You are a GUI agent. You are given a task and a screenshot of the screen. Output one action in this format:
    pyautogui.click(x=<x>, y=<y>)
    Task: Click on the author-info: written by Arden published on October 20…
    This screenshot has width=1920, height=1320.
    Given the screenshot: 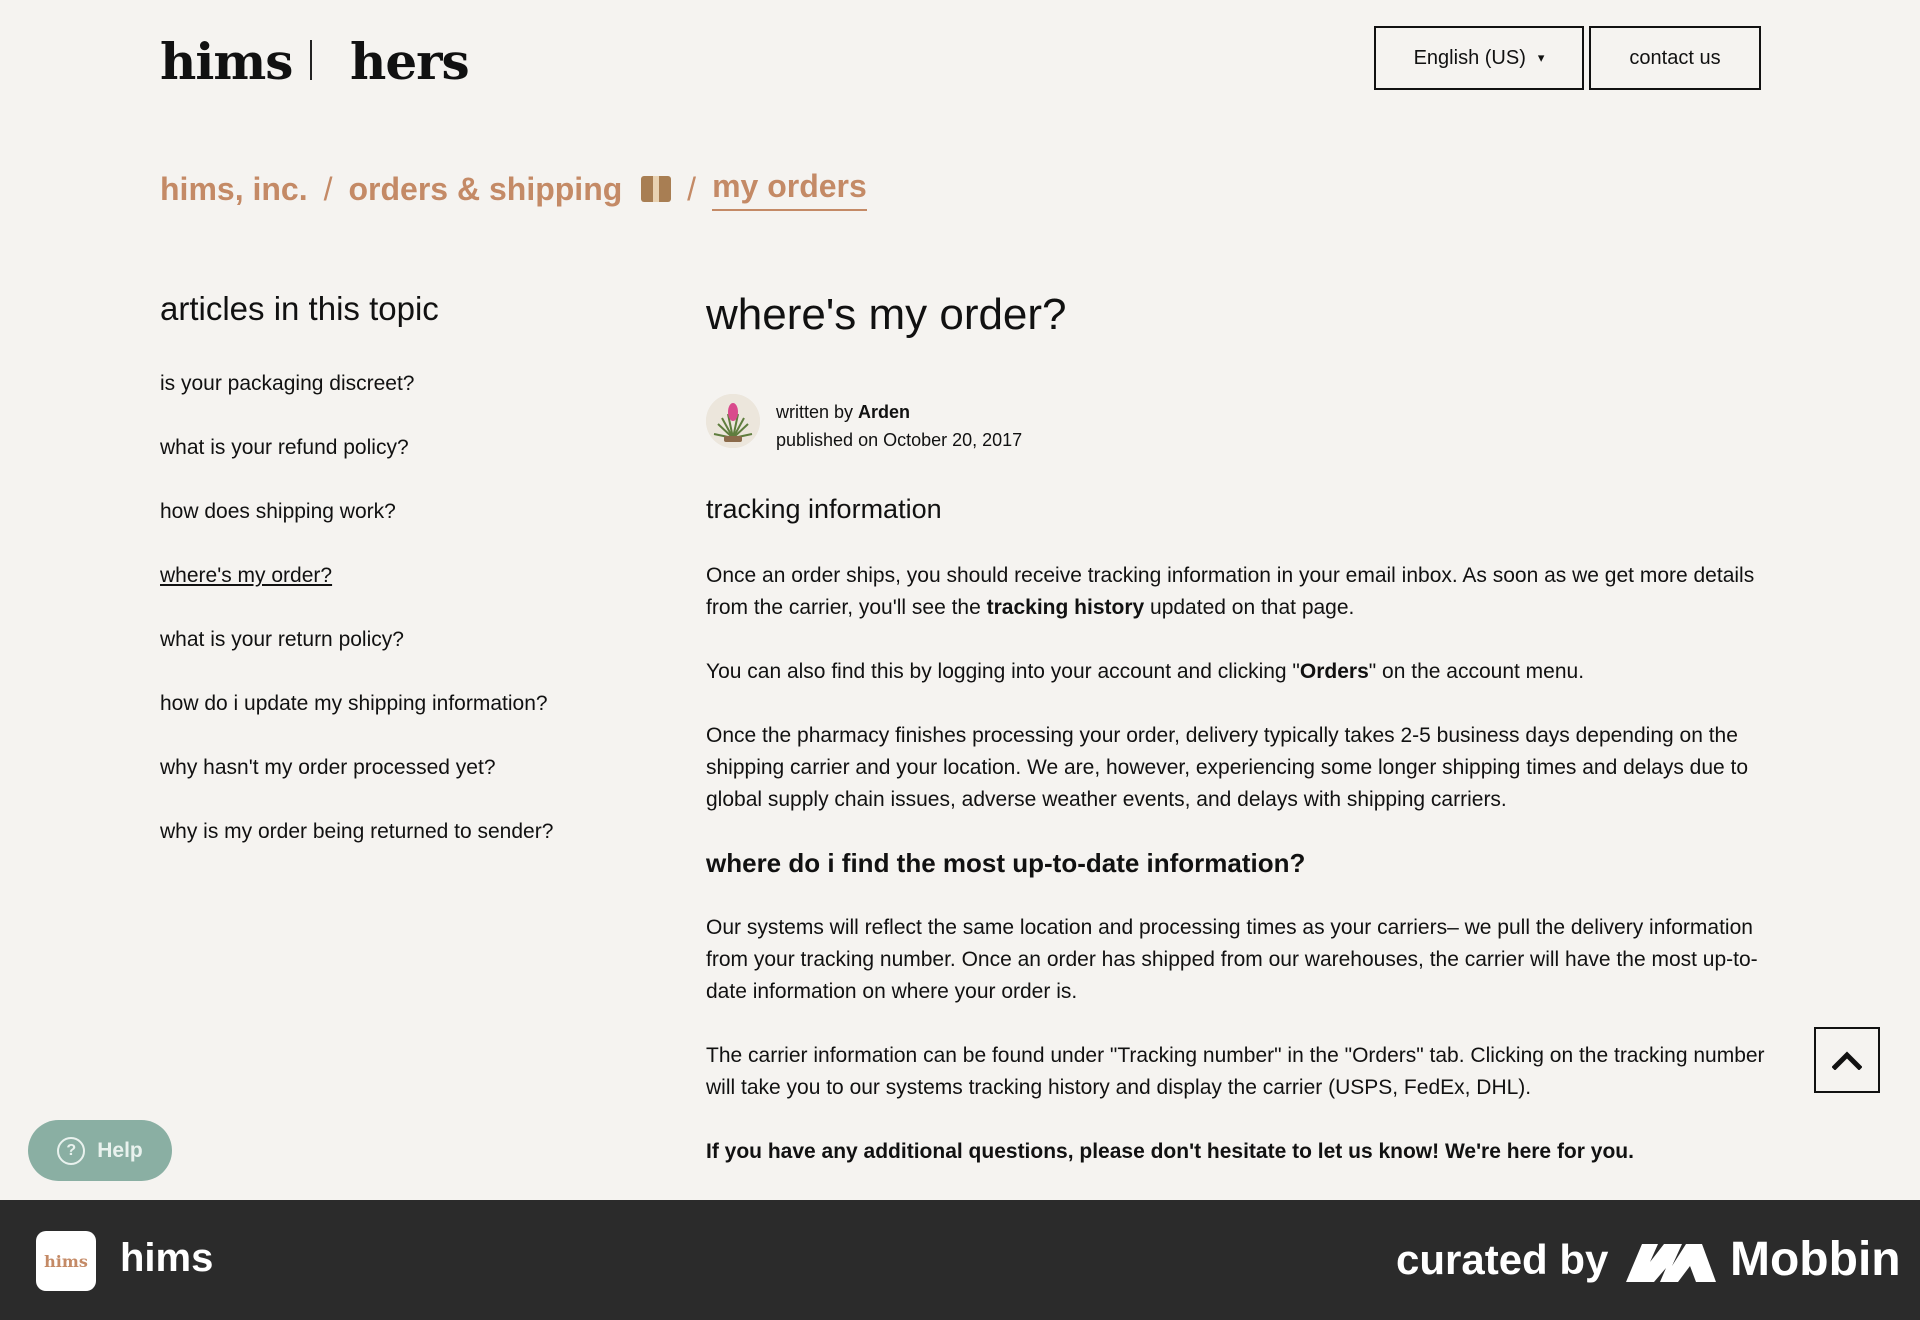 What is the action you would take?
    pyautogui.click(x=1006, y=422)
    